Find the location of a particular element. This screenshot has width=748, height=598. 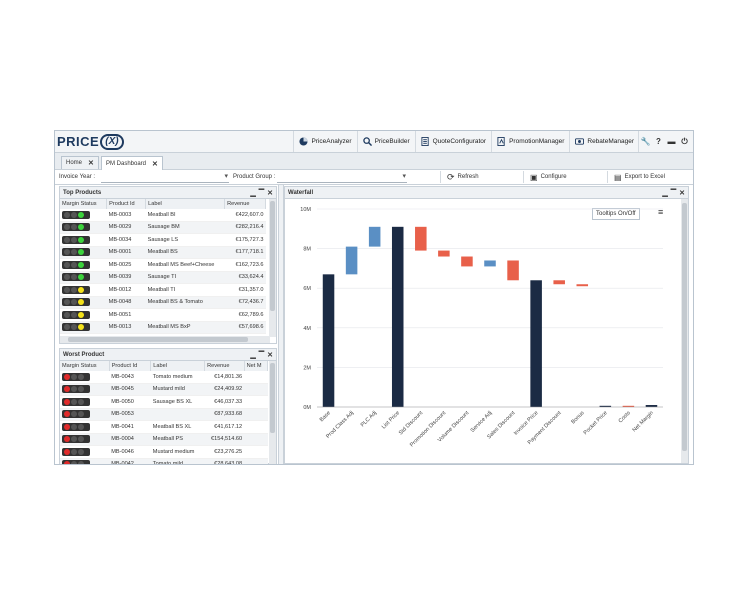

revenue-cell: €57,698.6 is located at coordinates (245, 327).